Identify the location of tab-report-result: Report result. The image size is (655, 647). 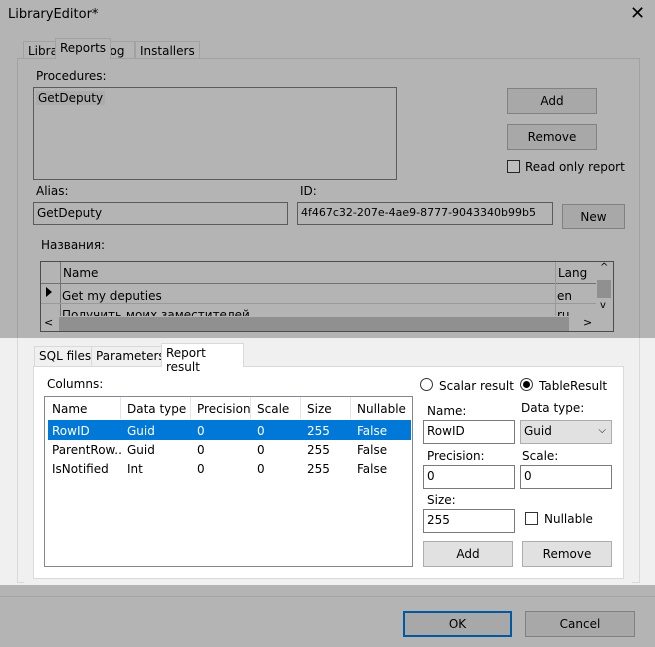
(202, 358).